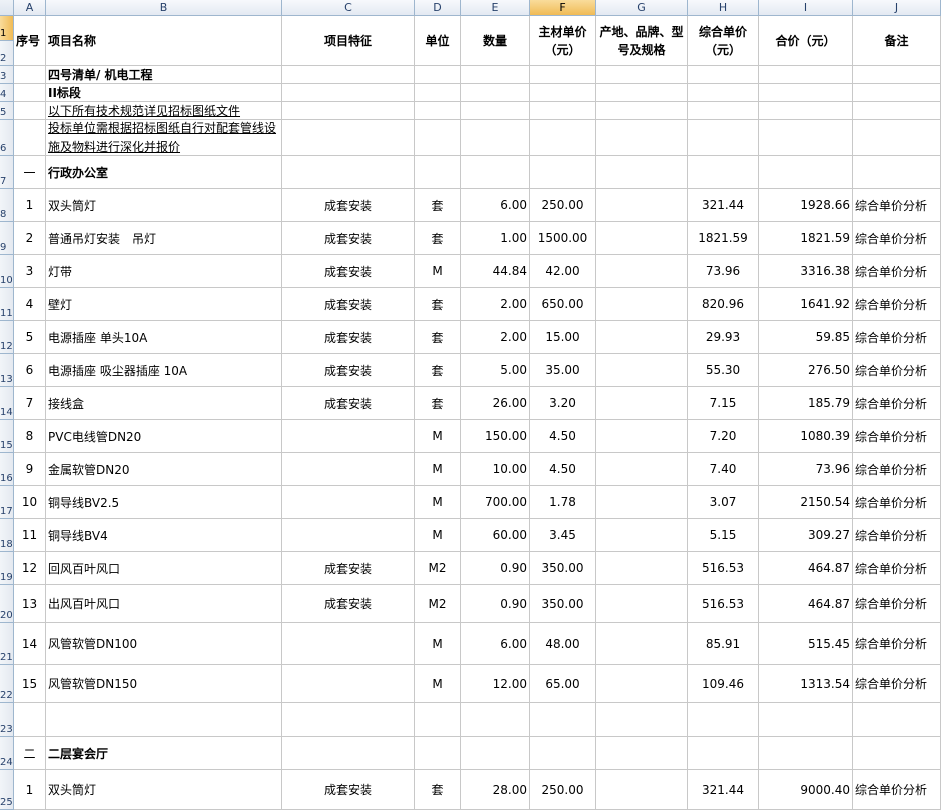 This screenshot has width=945, height=810. I want to click on item-total: 276.50, so click(806, 370).